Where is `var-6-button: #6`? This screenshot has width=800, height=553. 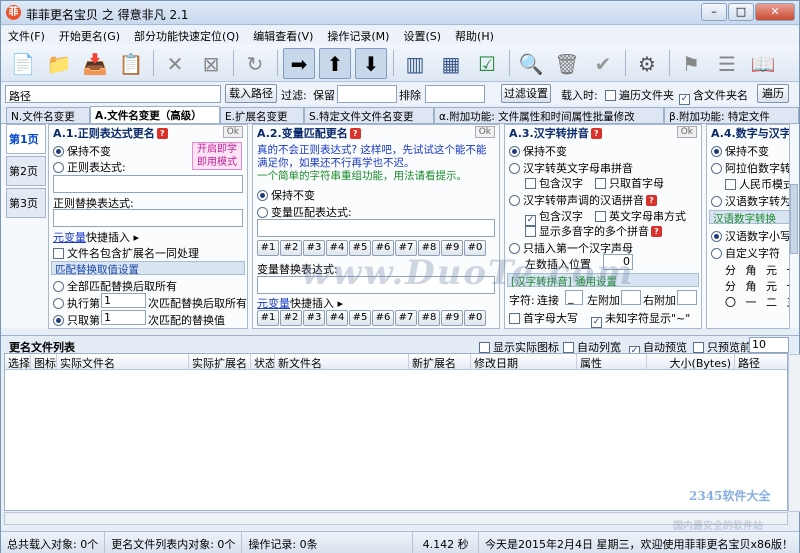 var-6-button: #6 is located at coordinates (383, 318).